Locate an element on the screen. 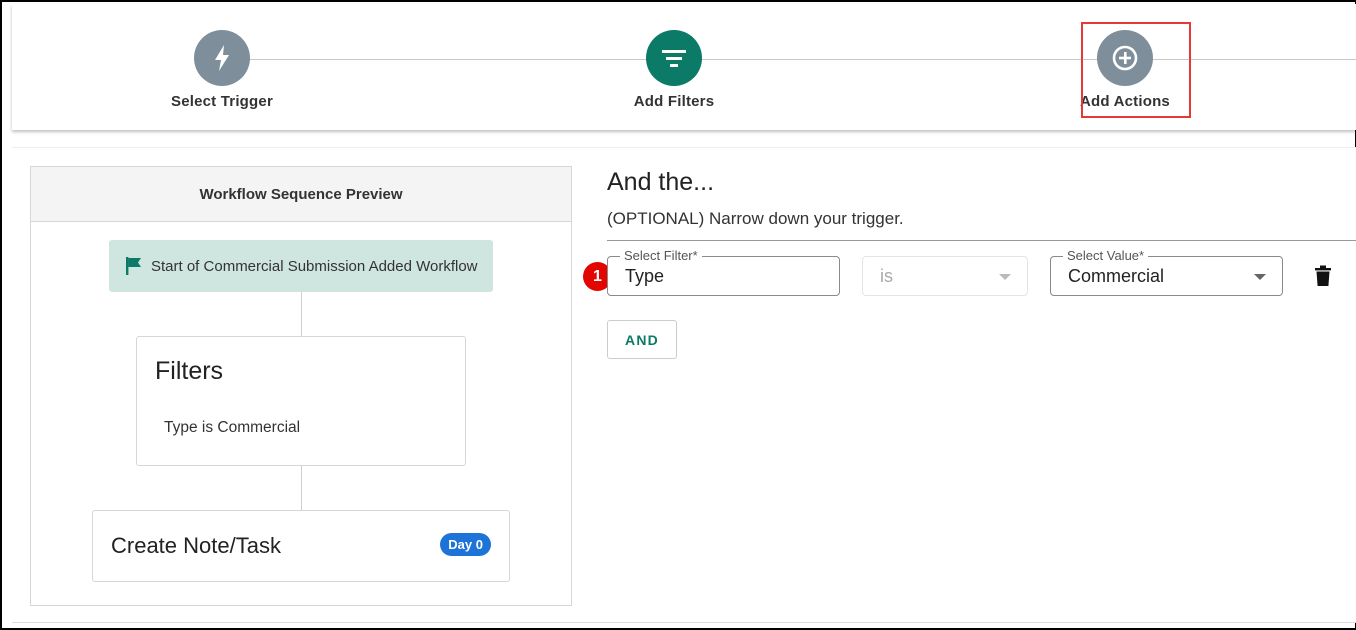  operator-value: is is located at coordinates (886, 276).